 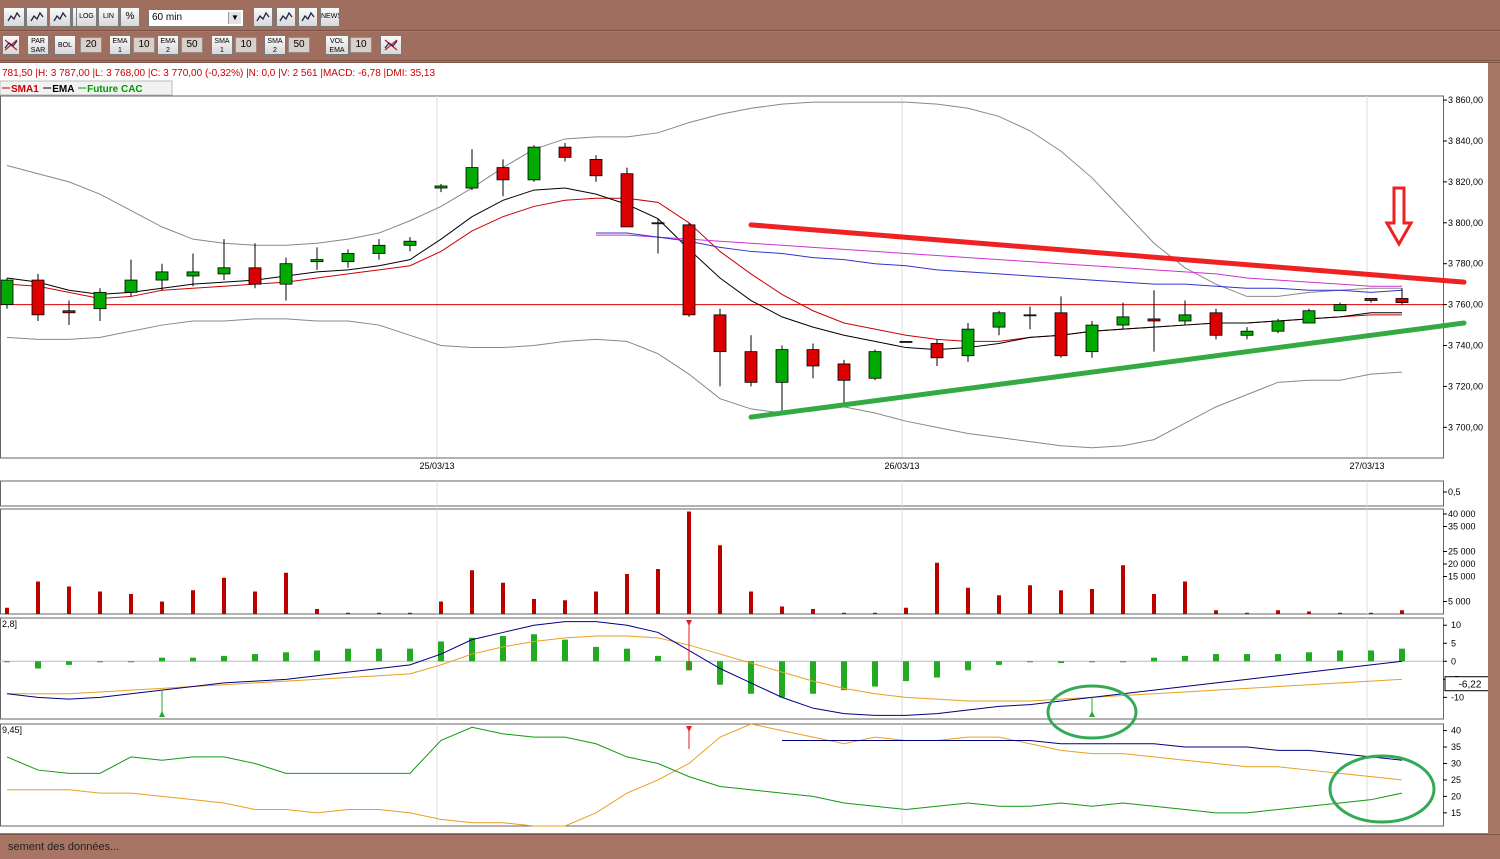 I want to click on price-tick-label: 3 820,00, so click(x=1465, y=182).